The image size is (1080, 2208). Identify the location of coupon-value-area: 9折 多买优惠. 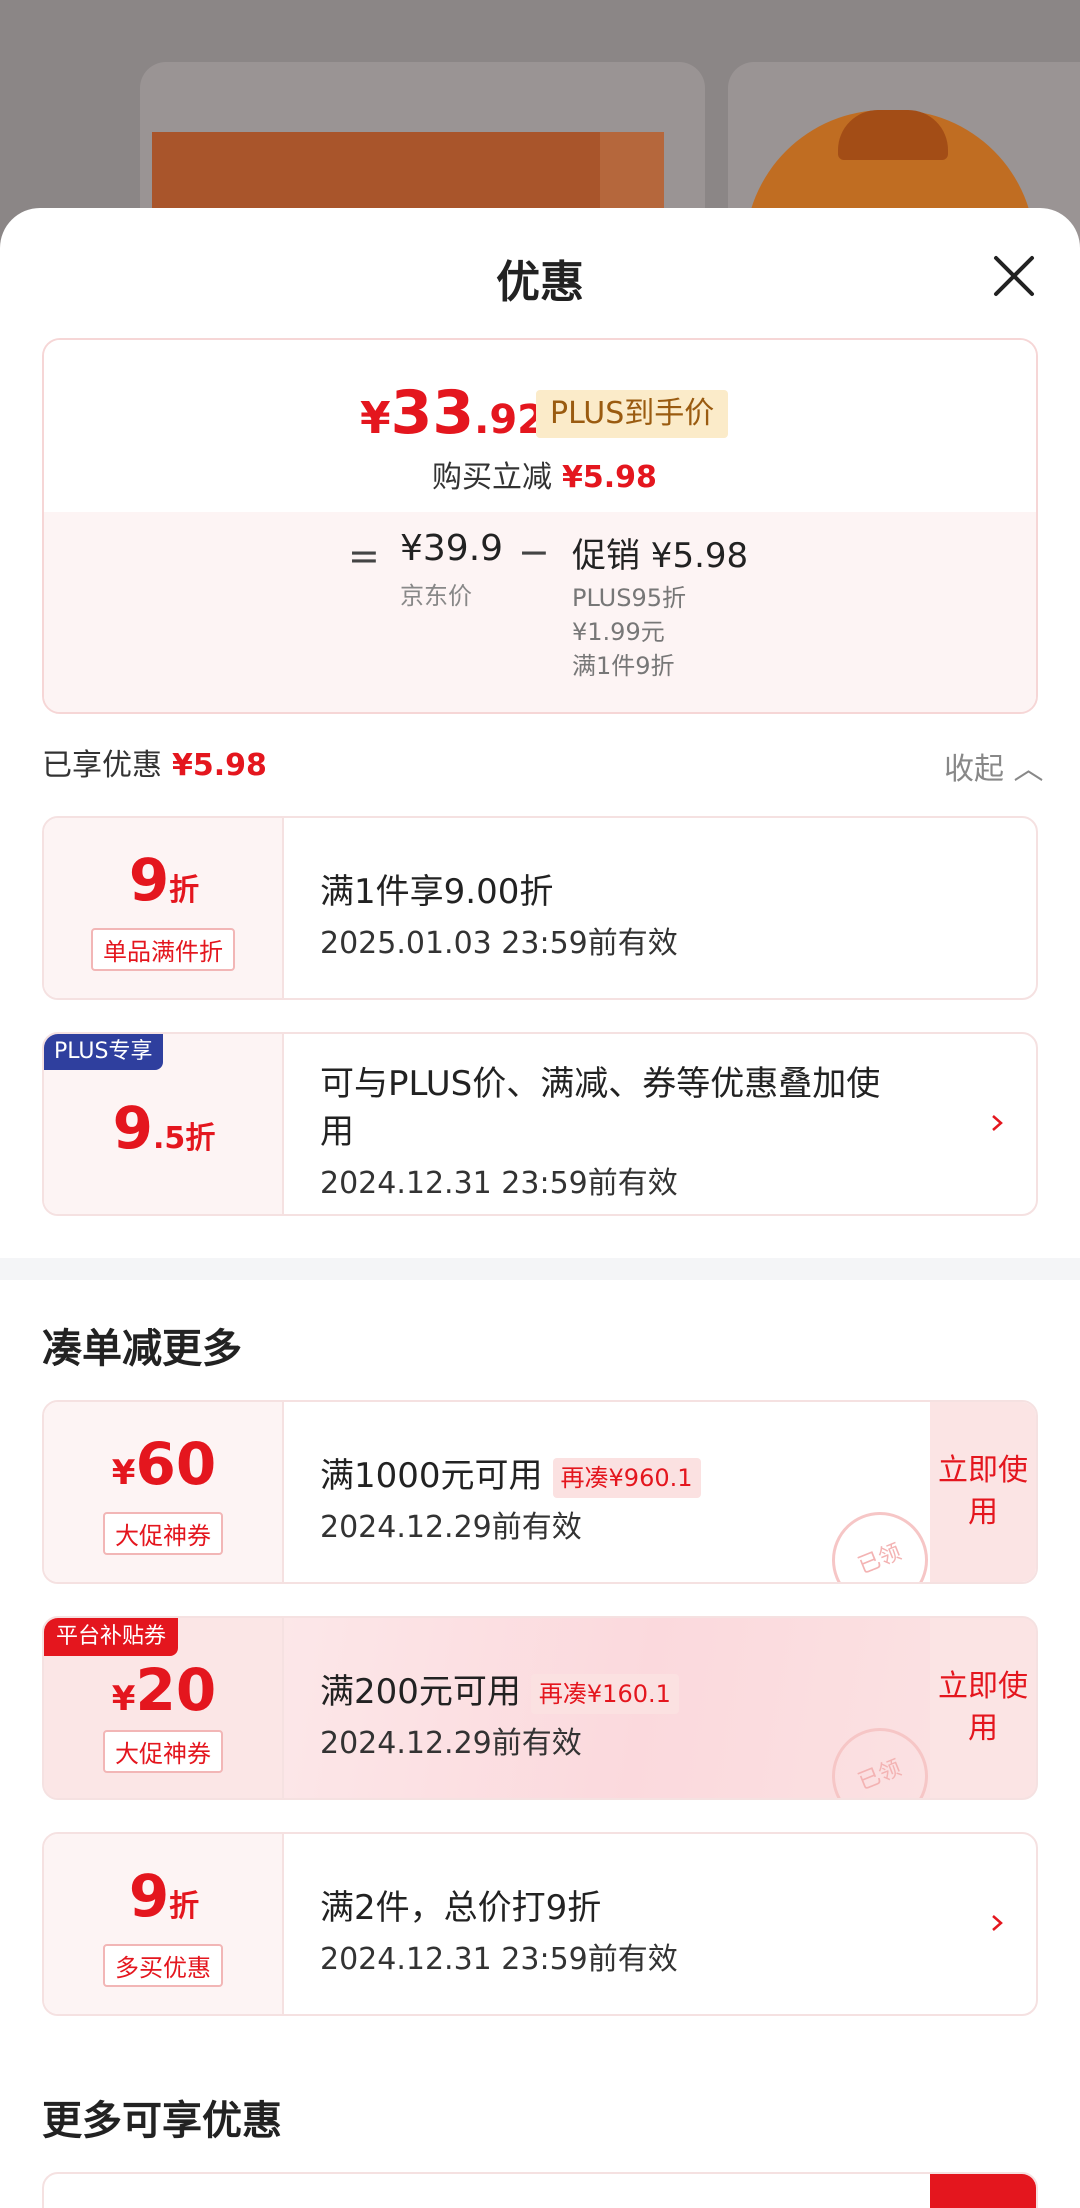
(164, 1924).